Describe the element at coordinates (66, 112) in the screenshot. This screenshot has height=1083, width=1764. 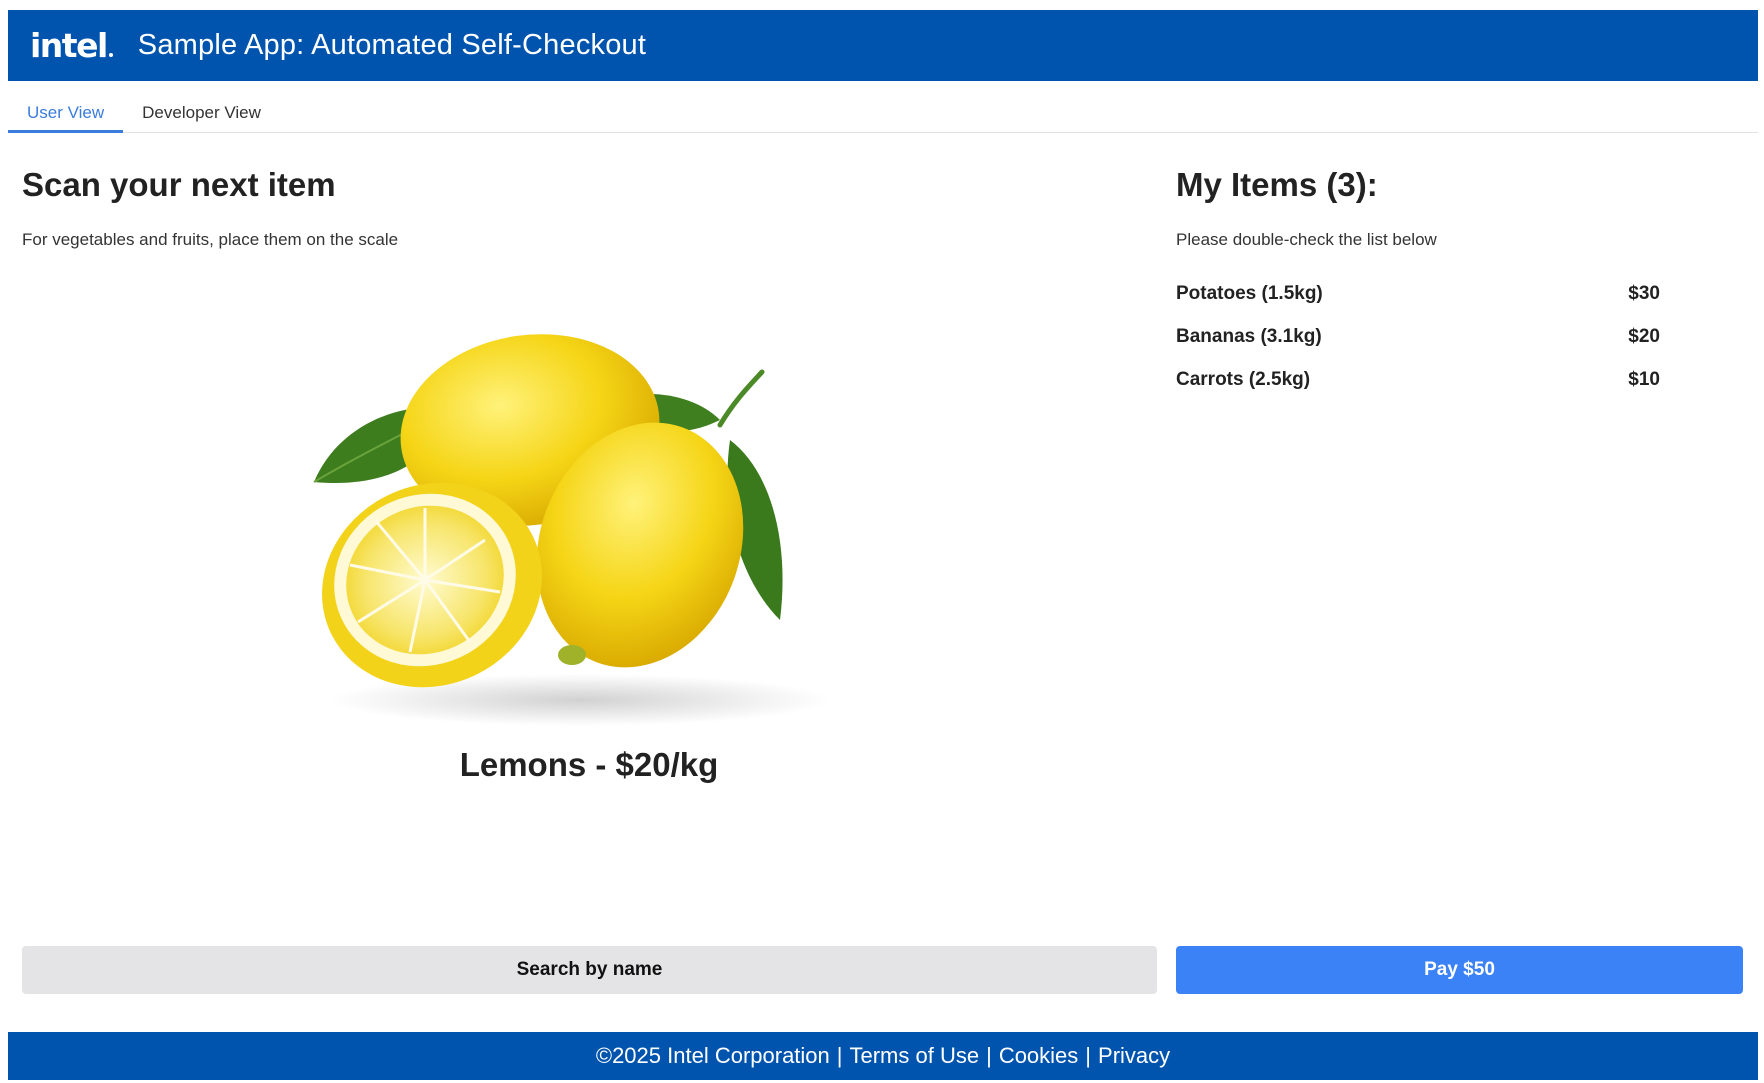
I see `tab-user-view: User View` at that location.